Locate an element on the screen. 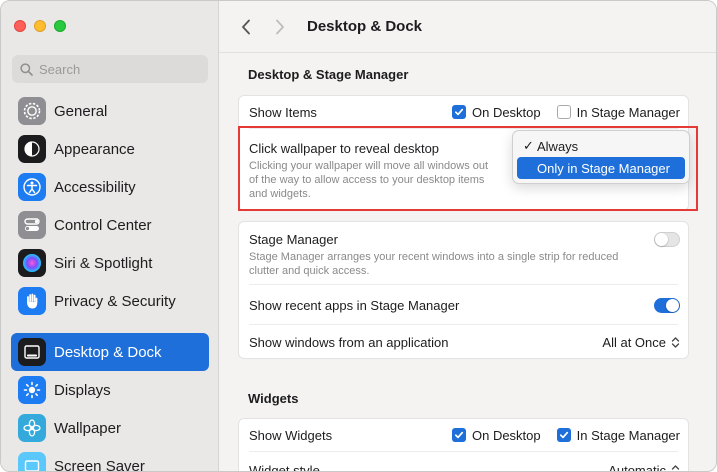 This screenshot has height=472, width=717. widget-style-label: Widget style is located at coordinates (284, 467).